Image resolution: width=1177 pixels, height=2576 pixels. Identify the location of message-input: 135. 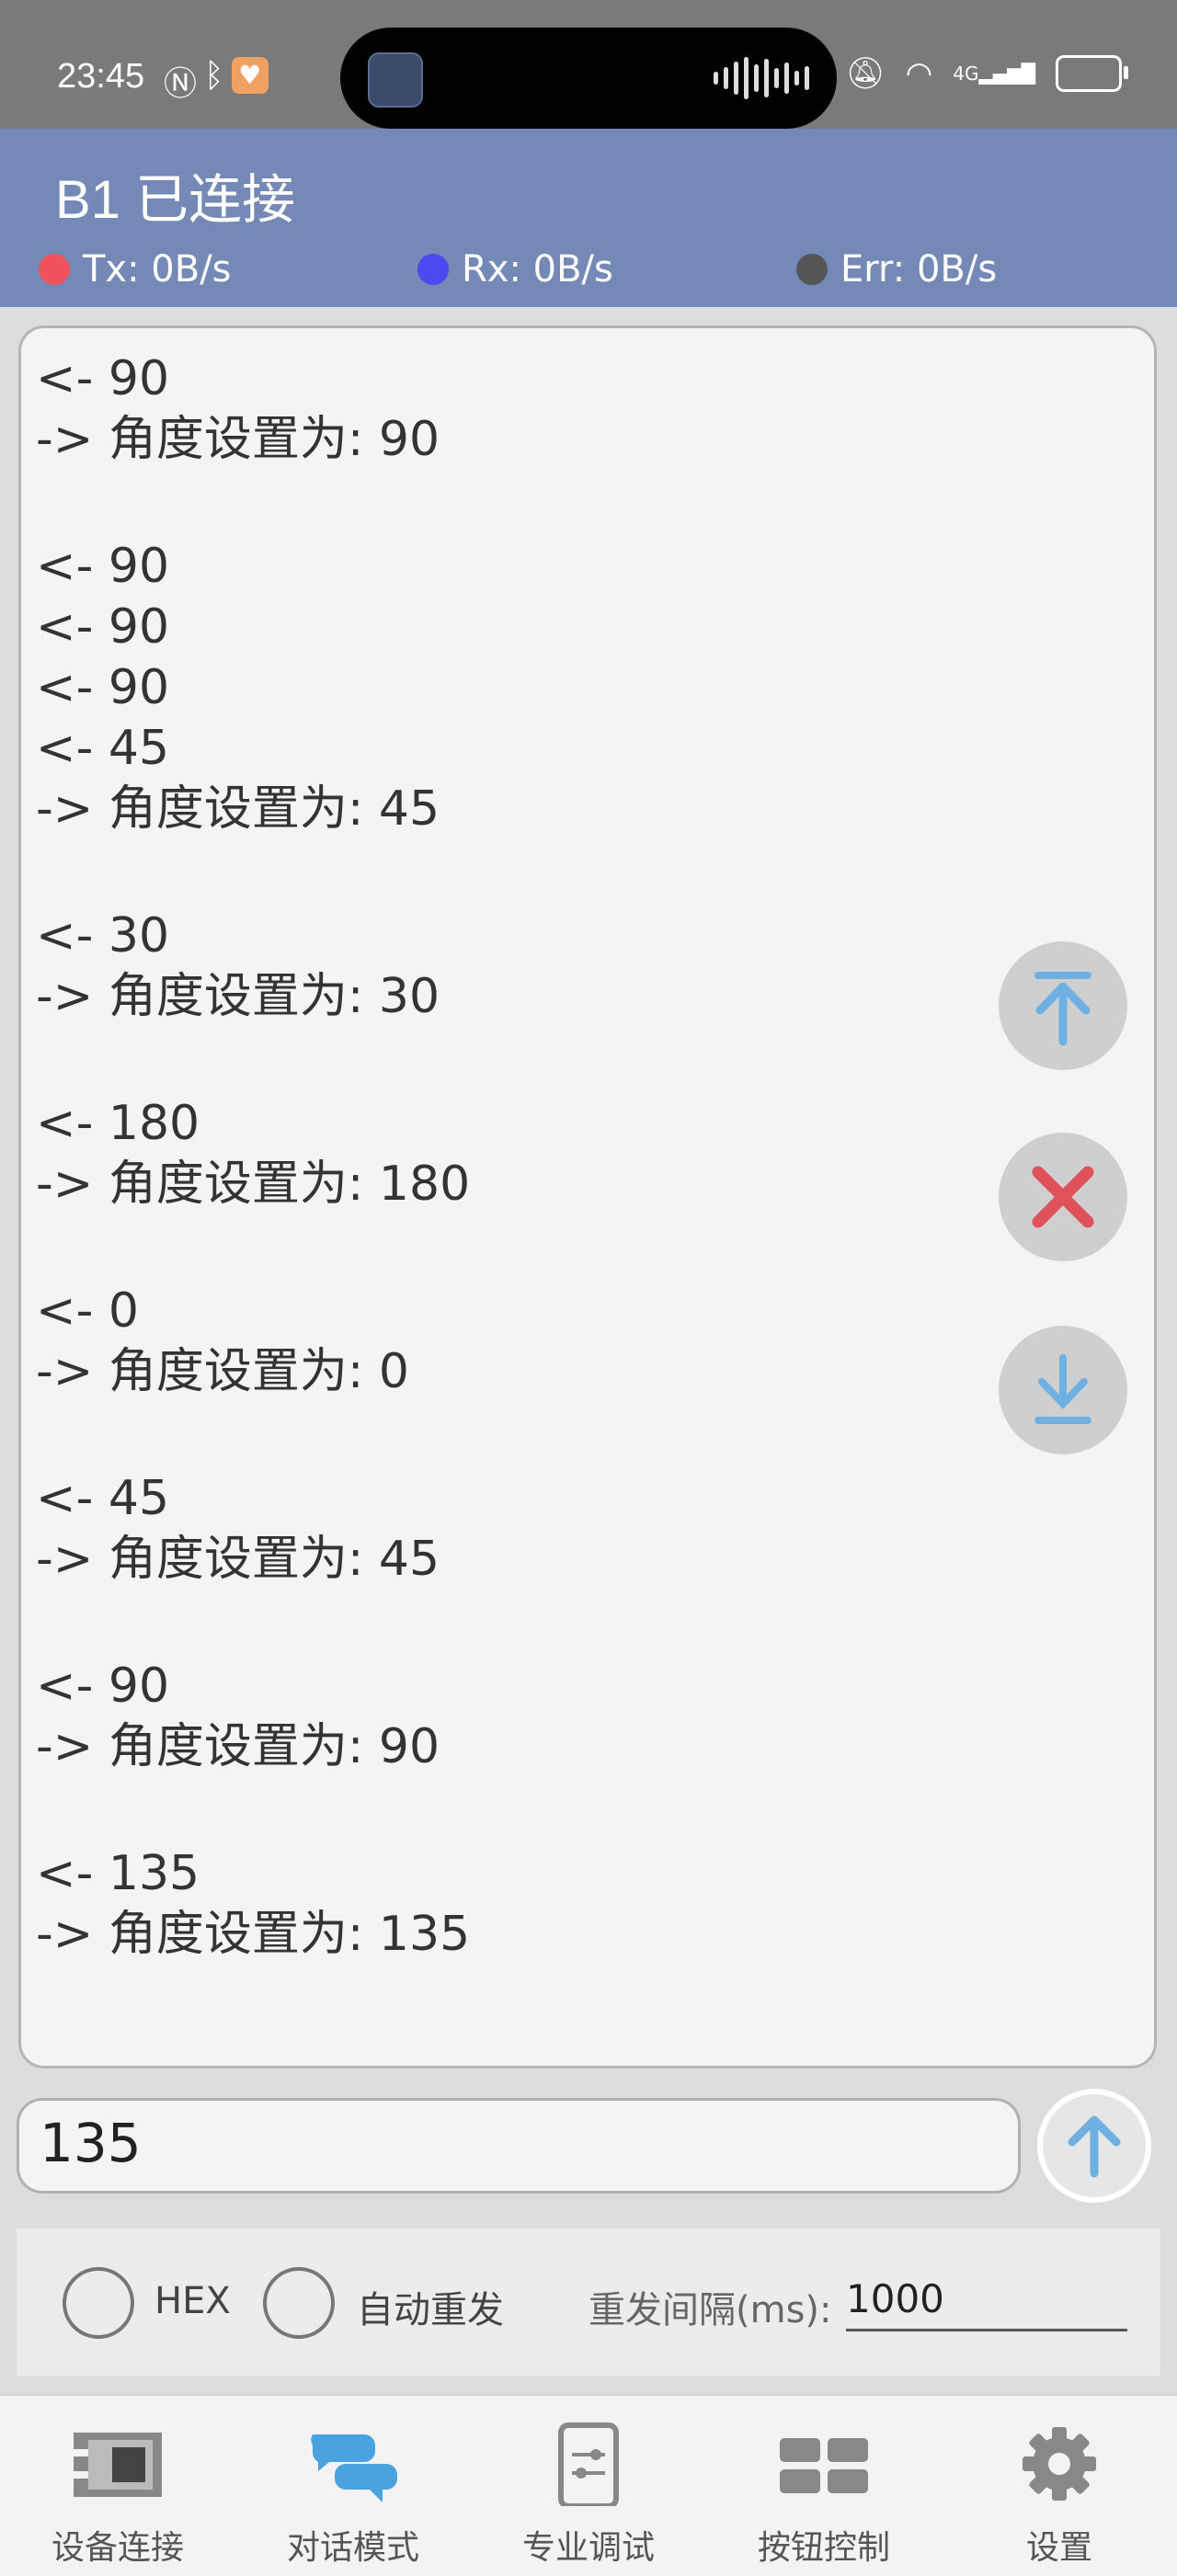
(519, 2146).